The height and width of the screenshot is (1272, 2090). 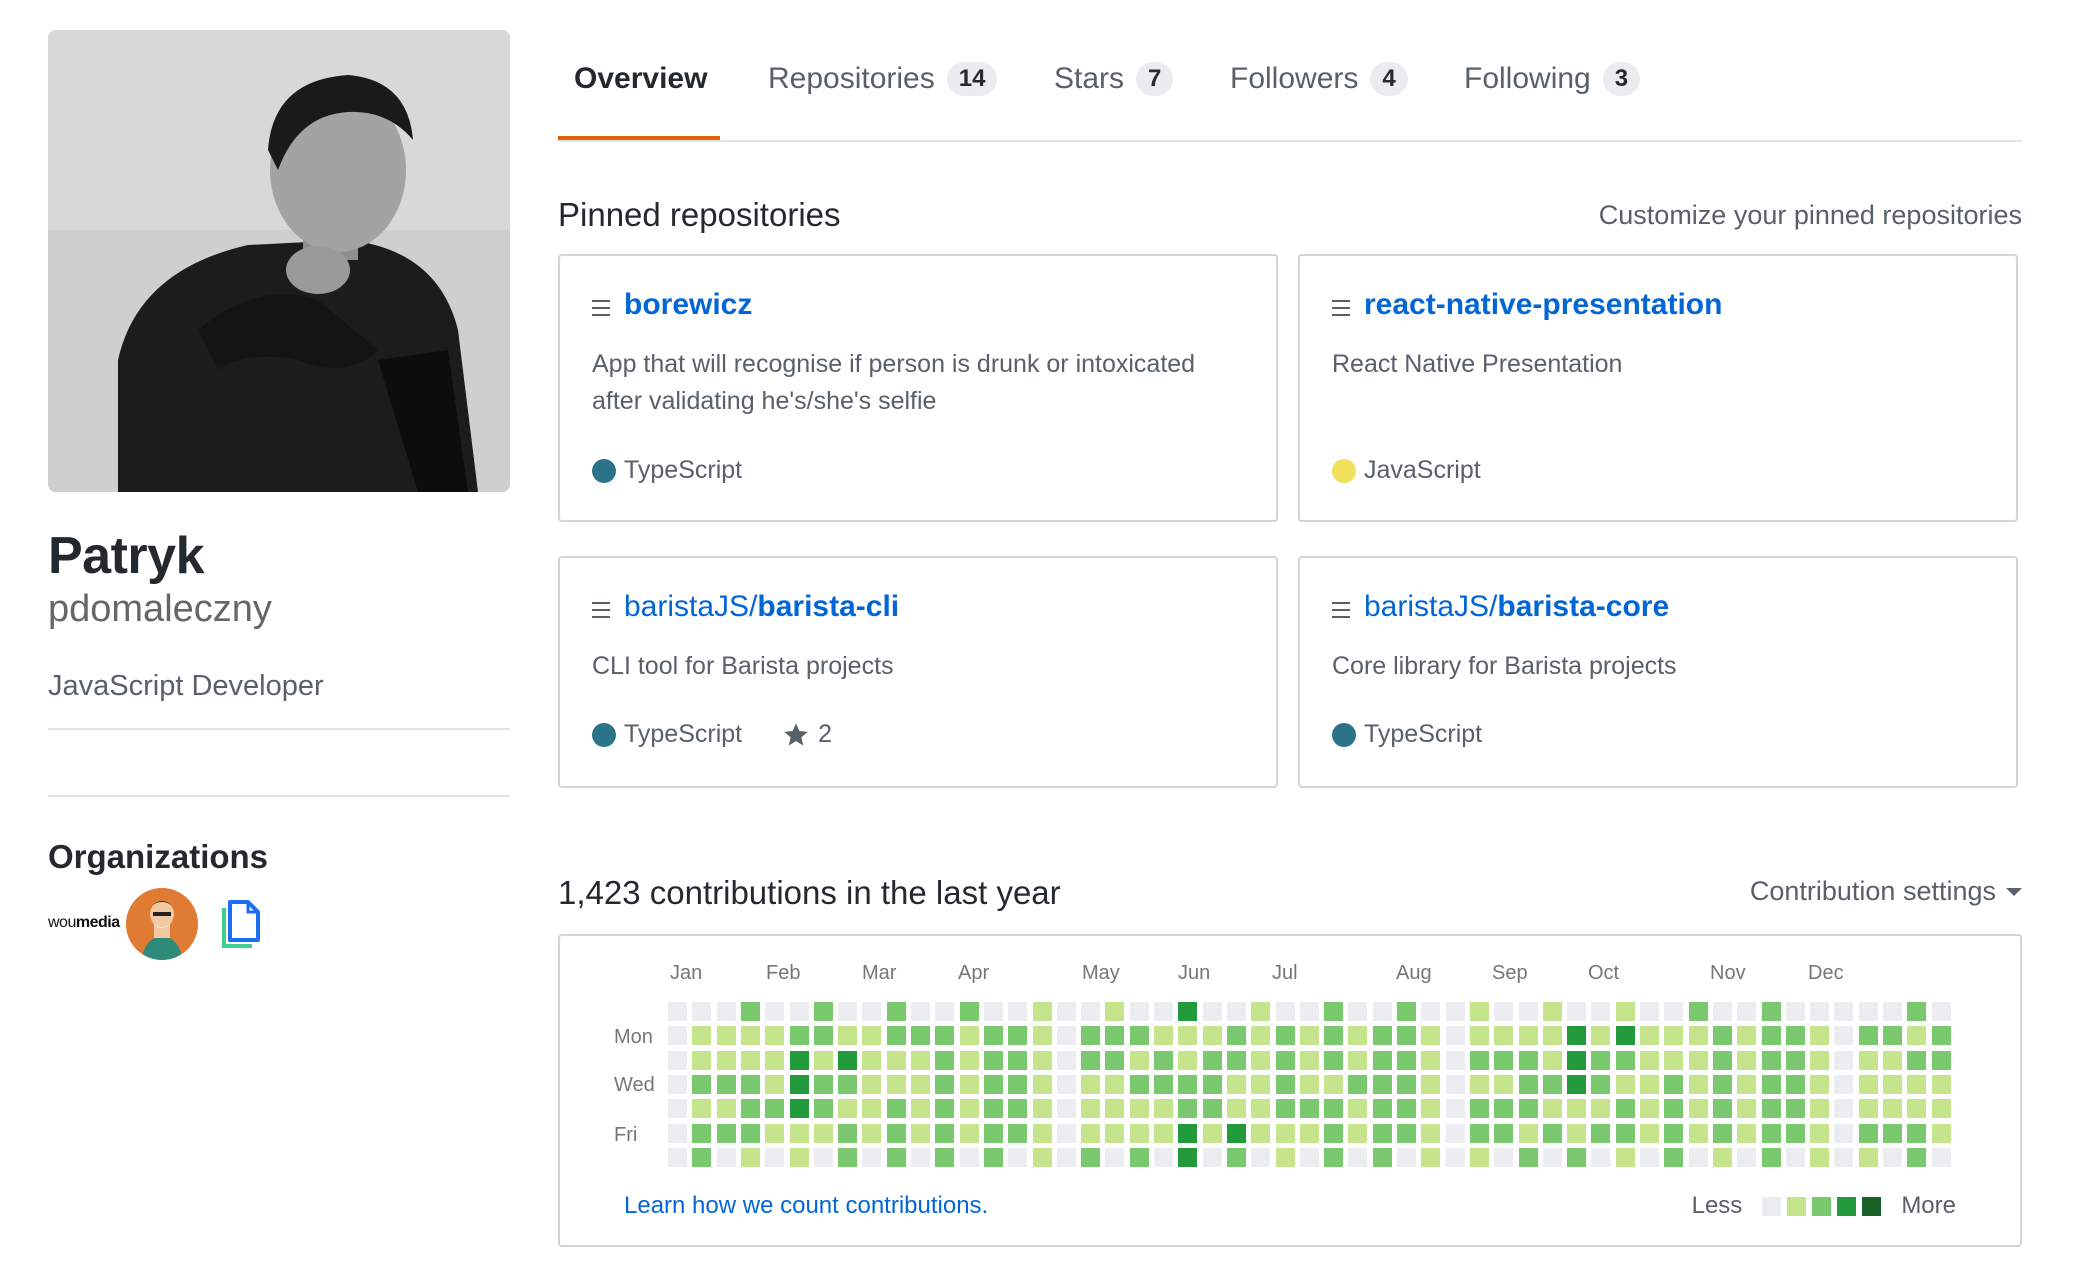 I want to click on tab-overview: Overview, so click(x=640, y=79).